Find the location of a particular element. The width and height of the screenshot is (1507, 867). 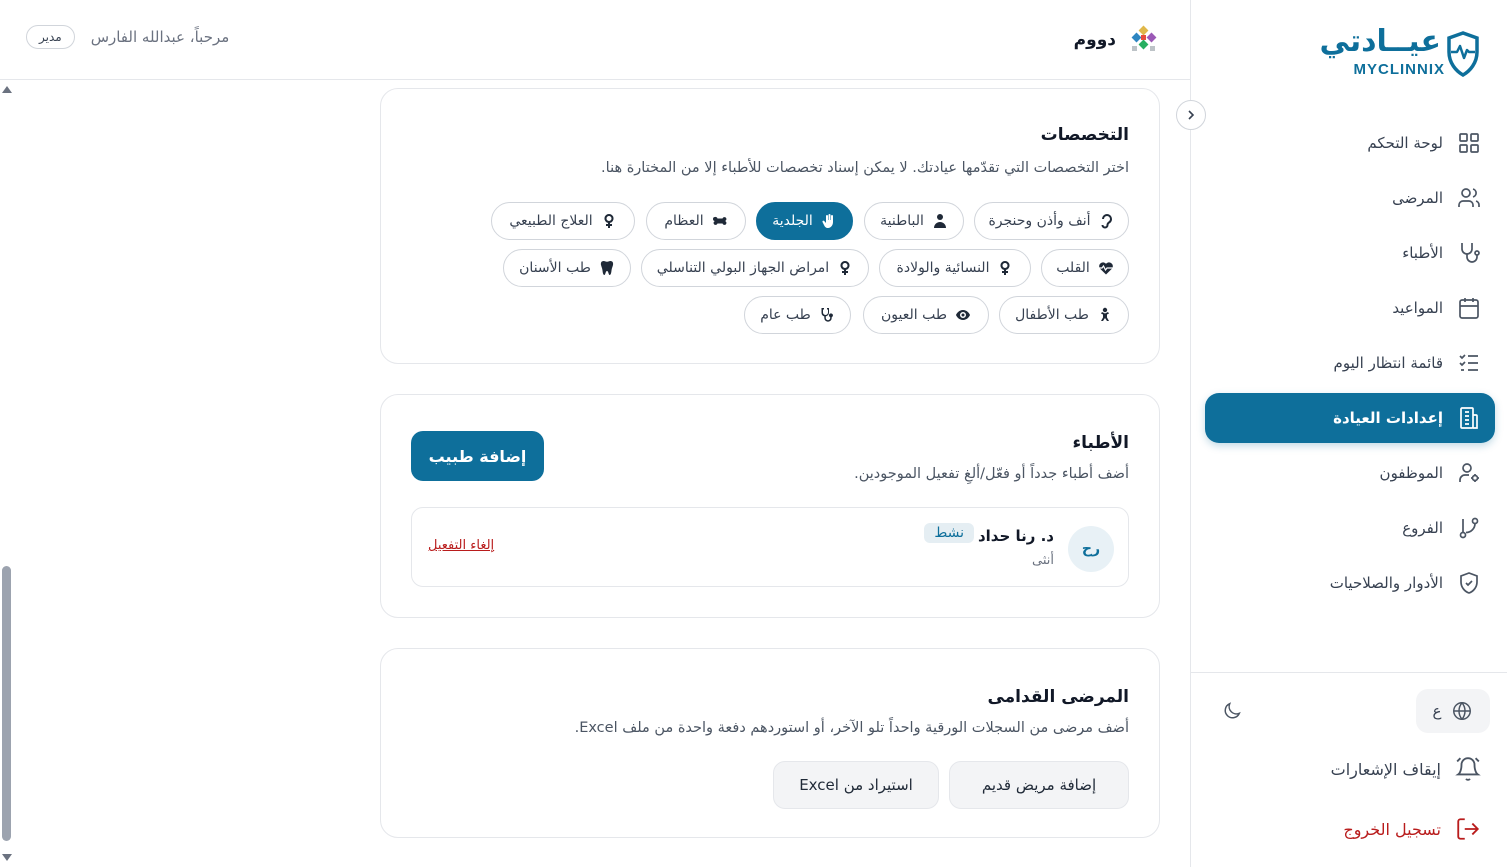

chip-label: النسائية والولادة is located at coordinates (943, 268).